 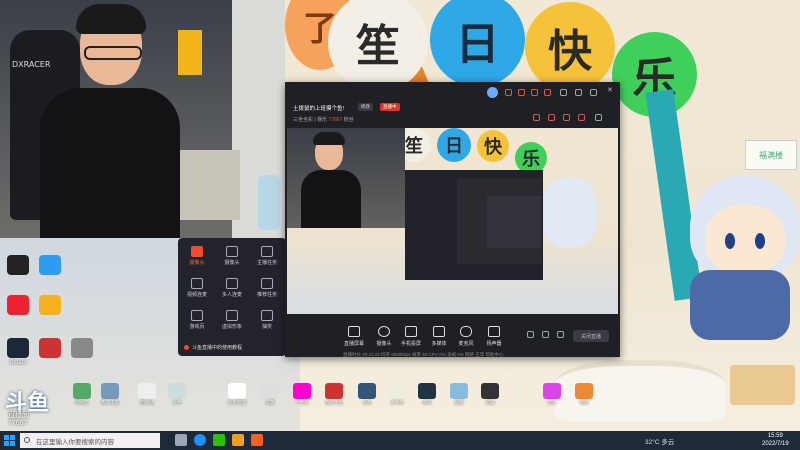 What do you see at coordinates (302, 402) in the screenshot?
I see `desktop-icon-label: 个性化` at bounding box center [302, 402].